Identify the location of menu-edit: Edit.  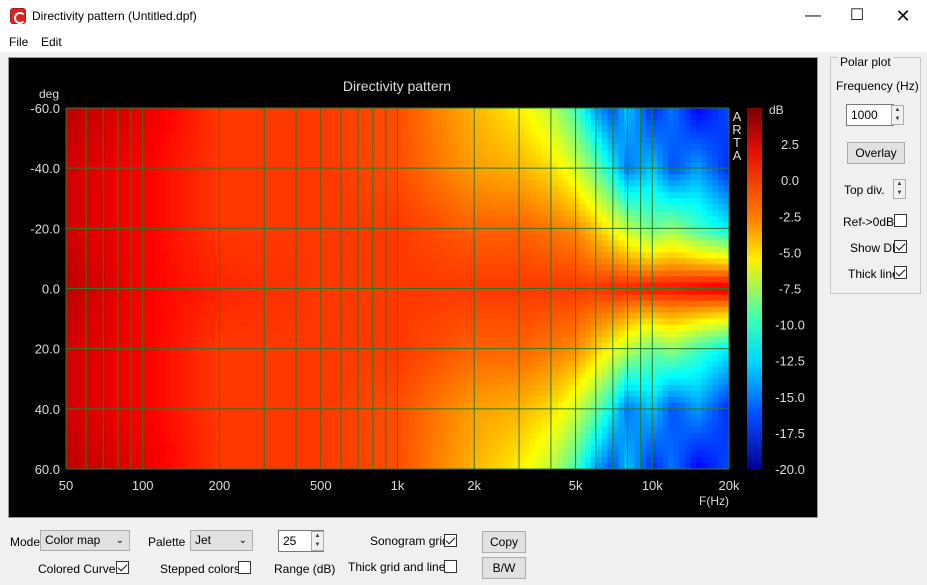
(51, 42).